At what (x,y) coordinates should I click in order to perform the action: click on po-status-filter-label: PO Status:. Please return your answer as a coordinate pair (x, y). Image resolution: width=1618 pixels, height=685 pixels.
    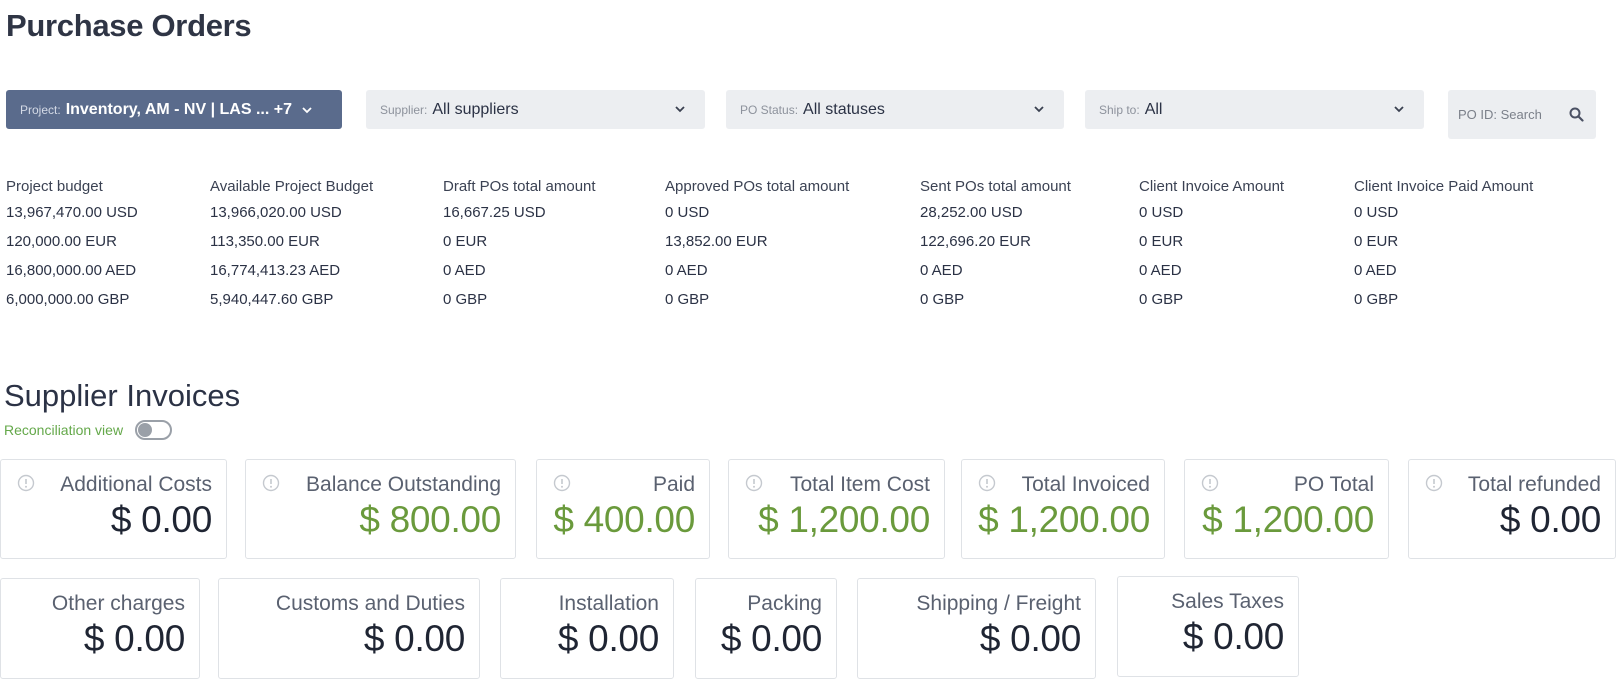
    Looking at the image, I should click on (769, 109).